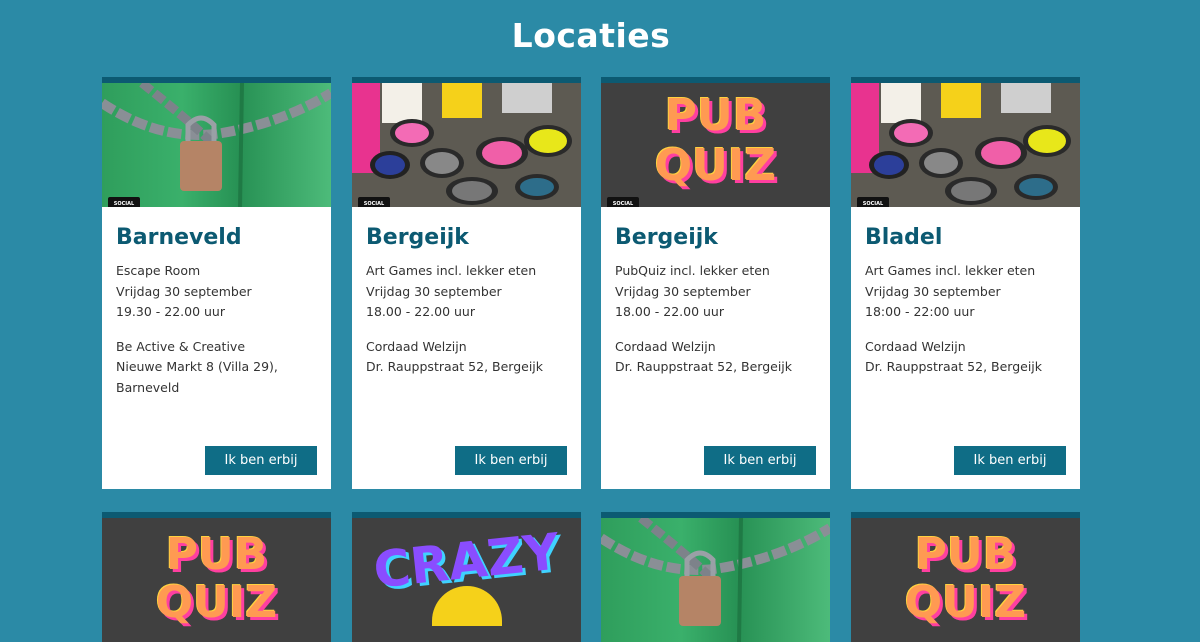  What do you see at coordinates (179, 237) in the screenshot?
I see `card-city: Barneveld` at bounding box center [179, 237].